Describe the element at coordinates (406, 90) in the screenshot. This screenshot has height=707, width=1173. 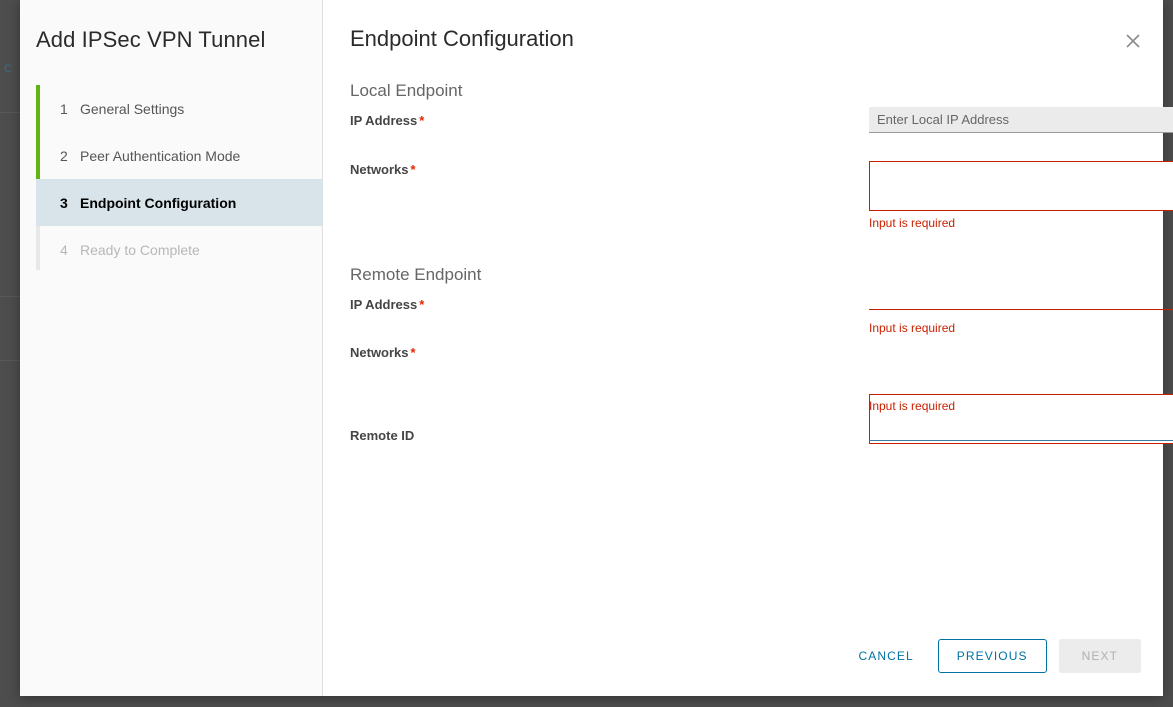
I see `local-endpoint-section-title: Local Endpoint` at that location.